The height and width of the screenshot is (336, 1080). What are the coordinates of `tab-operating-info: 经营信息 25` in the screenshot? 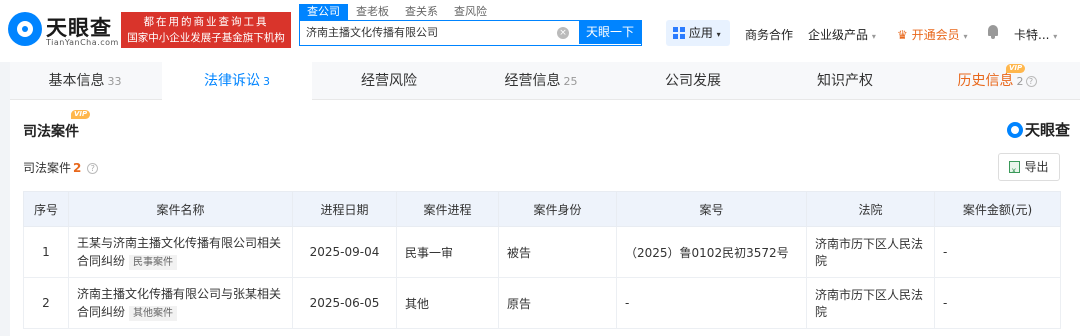 It's located at (541, 81).